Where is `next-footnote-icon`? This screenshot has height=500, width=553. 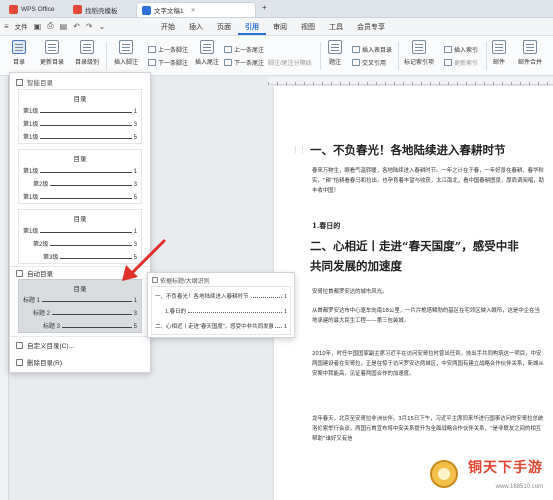 next-footnote-icon is located at coordinates (152, 62).